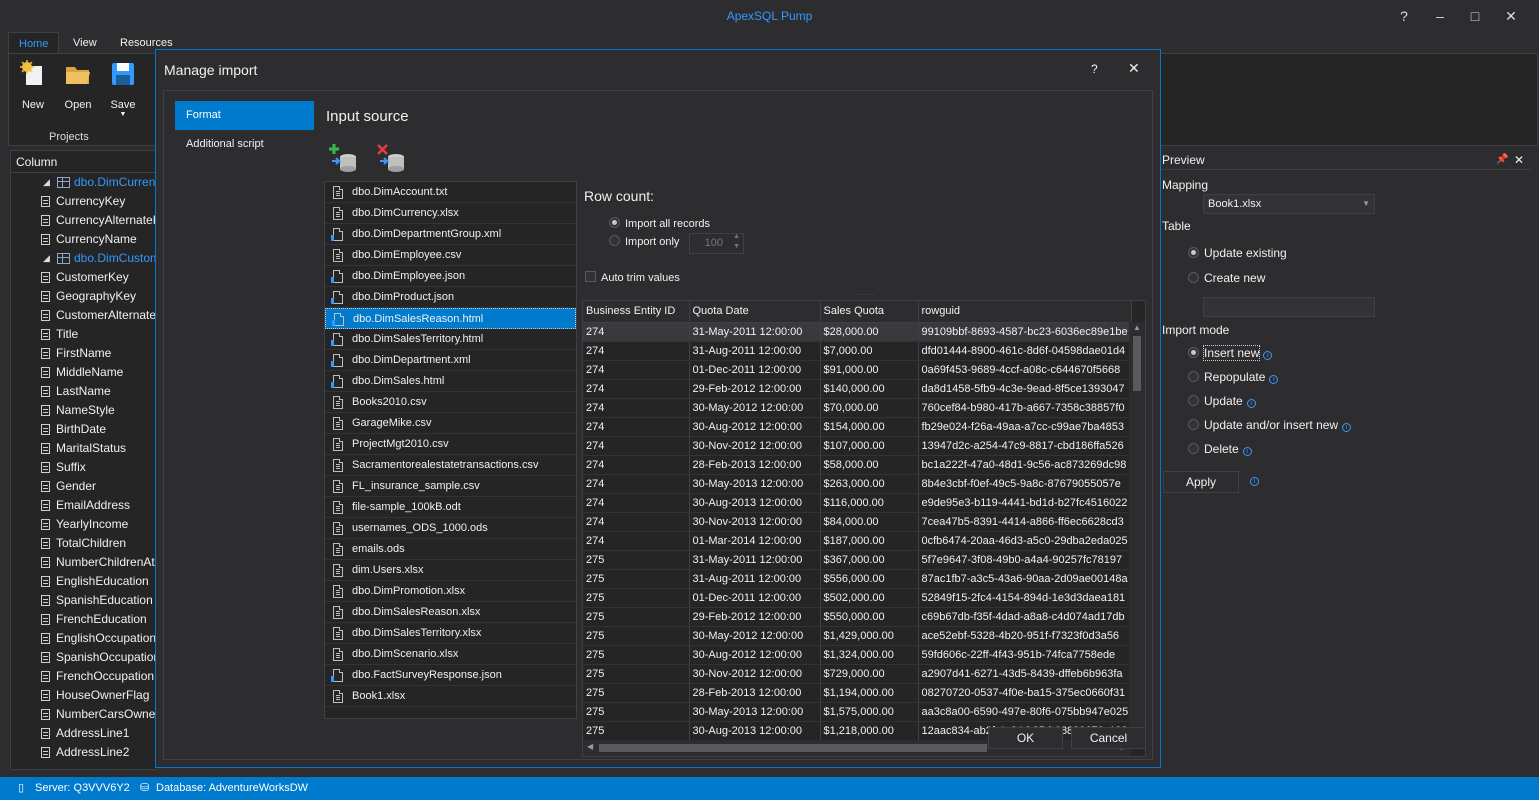 This screenshot has width=1539, height=800. I want to click on splitter-grip-icon: ·····, so click(866, 294).